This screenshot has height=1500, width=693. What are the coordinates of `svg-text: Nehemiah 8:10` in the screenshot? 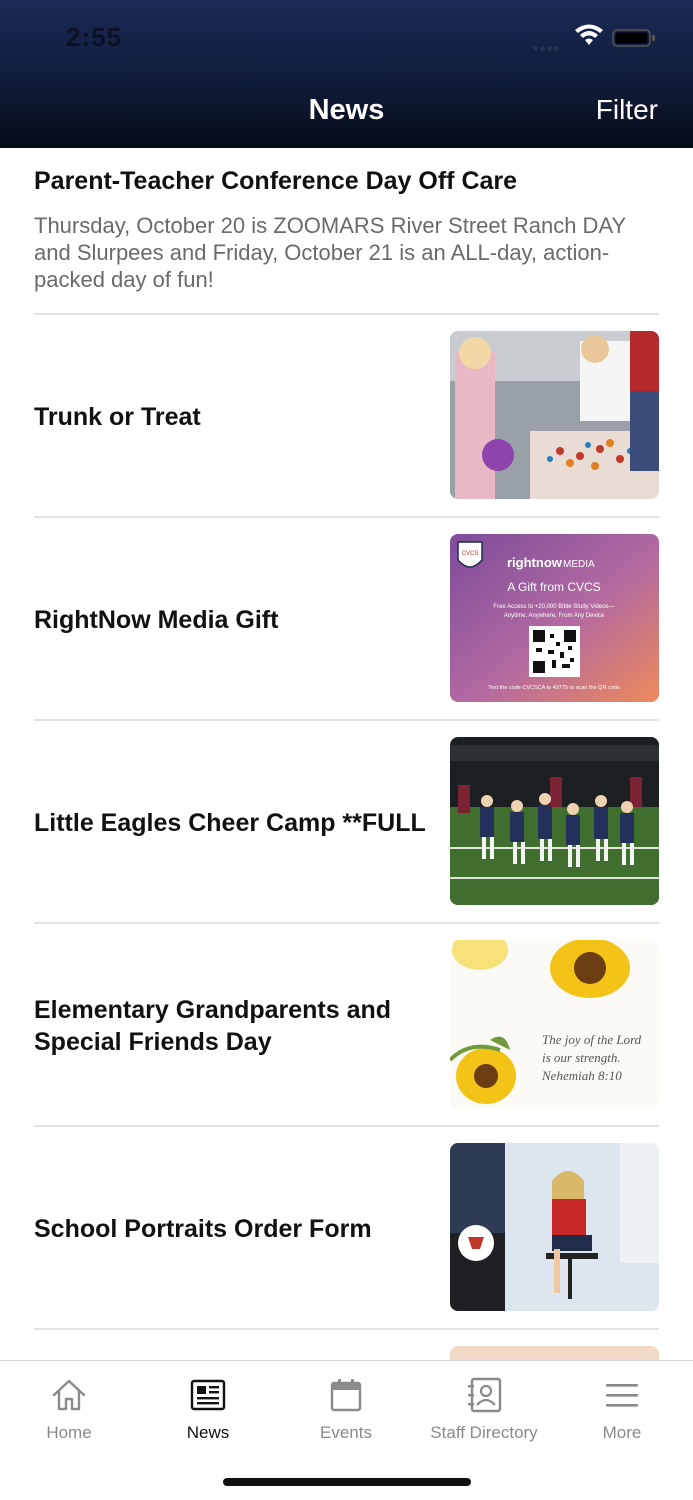 It's located at (581, 1075).